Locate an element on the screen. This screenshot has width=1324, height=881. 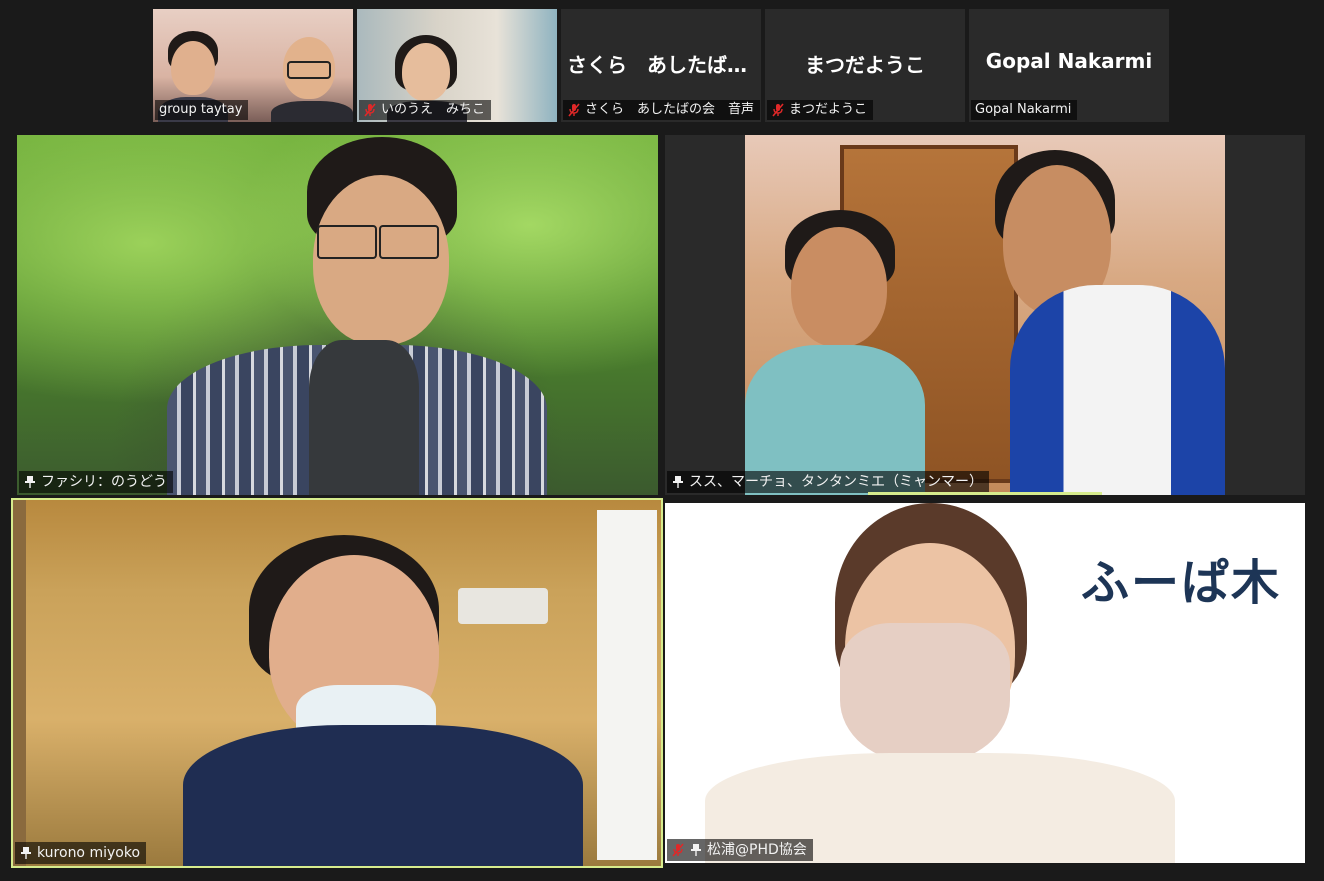
participant-name-label: いのうえ みちこ is located at coordinates (425, 110).